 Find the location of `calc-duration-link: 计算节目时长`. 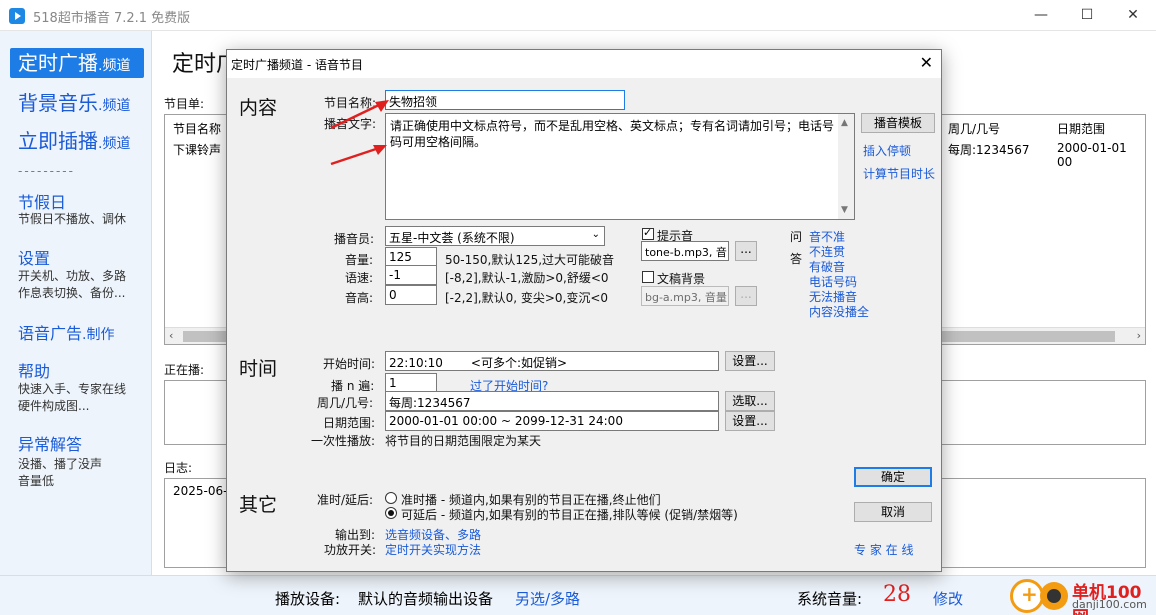

calc-duration-link: 计算节目时长 is located at coordinates (899, 173).